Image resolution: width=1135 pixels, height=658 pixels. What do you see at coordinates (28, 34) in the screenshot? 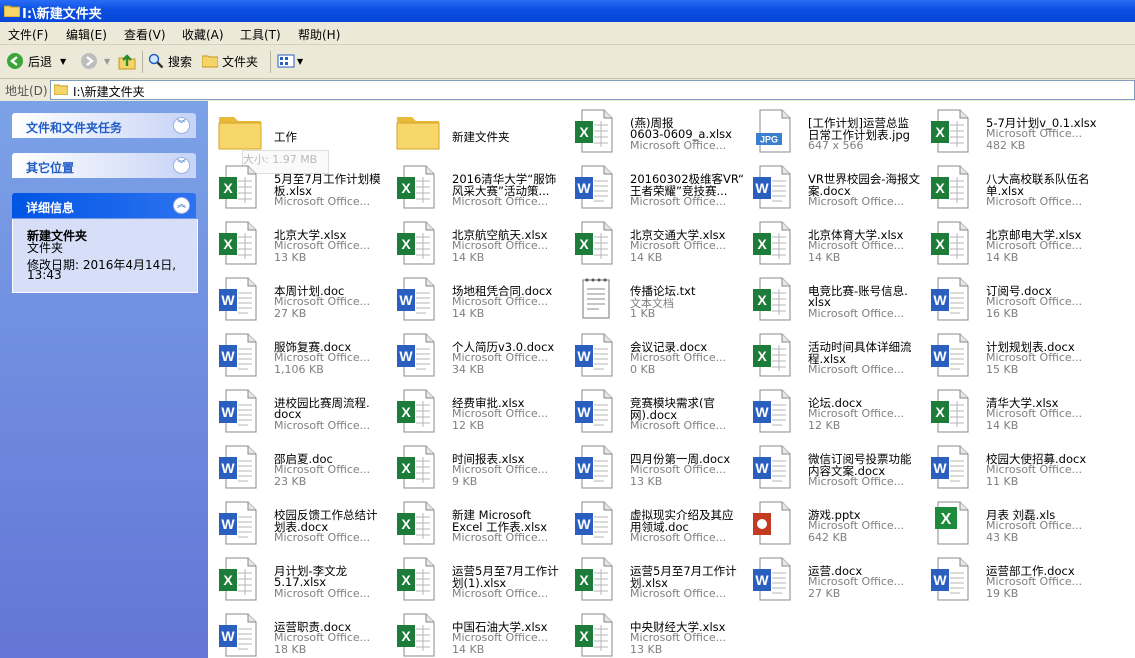
I see `menu-file: 文件(F)` at bounding box center [28, 34].